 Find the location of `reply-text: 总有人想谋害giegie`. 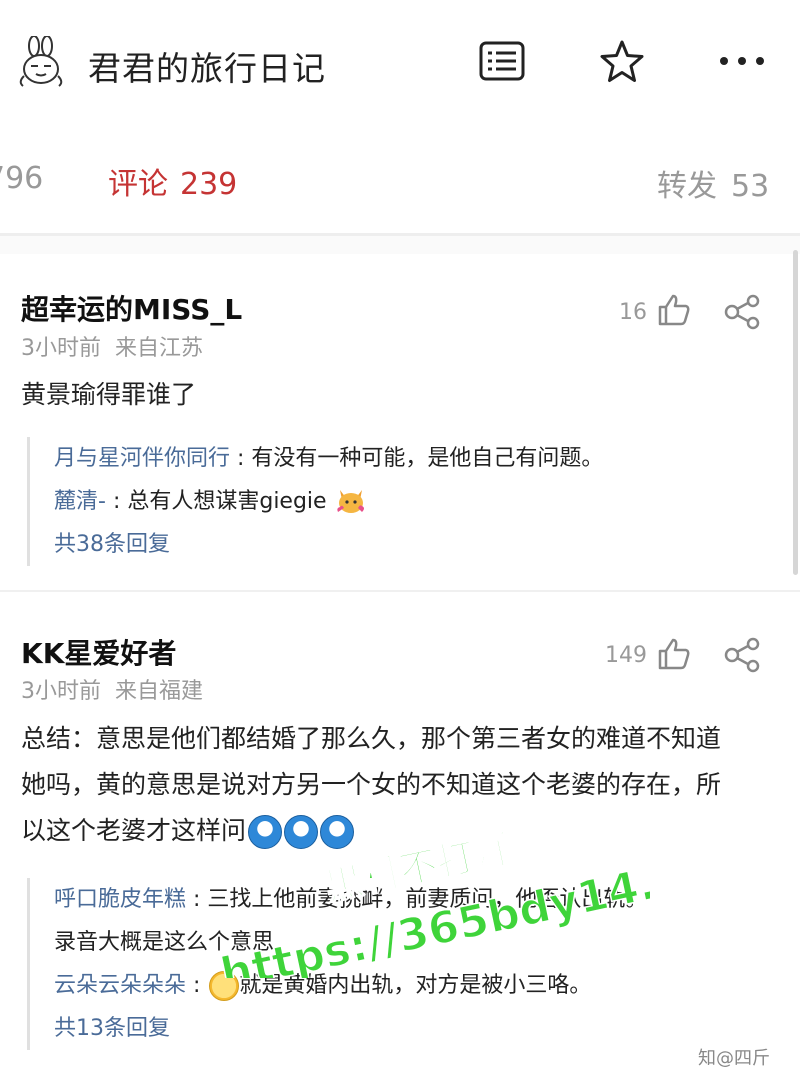

reply-text: 总有人想谋害giegie is located at coordinates (227, 501).